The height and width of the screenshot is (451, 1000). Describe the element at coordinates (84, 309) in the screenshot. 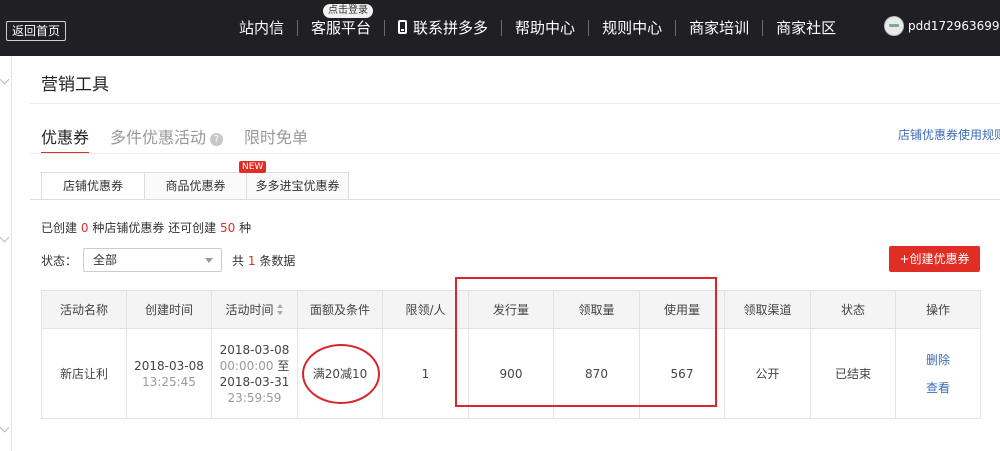

I see `col-activity-name: 活动名称` at that location.